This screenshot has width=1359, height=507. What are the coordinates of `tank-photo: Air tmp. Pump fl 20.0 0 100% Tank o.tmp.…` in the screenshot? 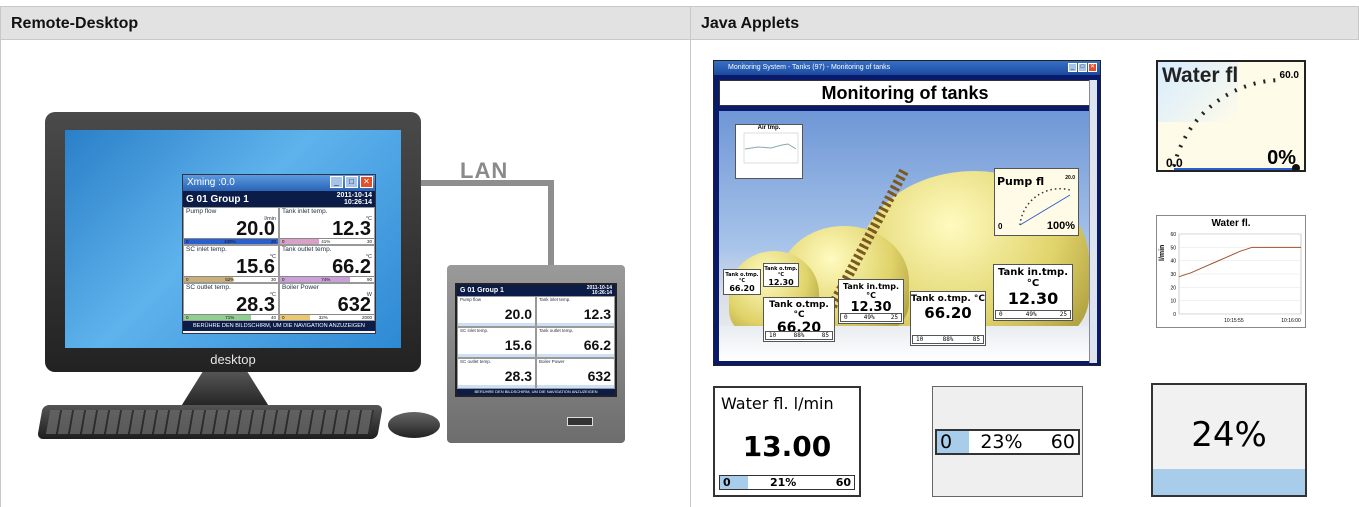 It's located at (905, 236).